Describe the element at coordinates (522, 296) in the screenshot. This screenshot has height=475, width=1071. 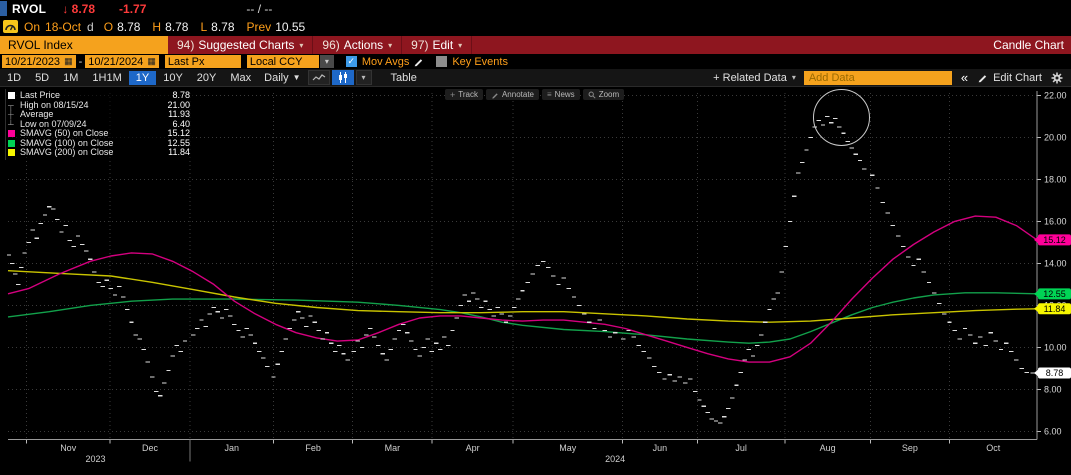
I see `sma-line` at that location.